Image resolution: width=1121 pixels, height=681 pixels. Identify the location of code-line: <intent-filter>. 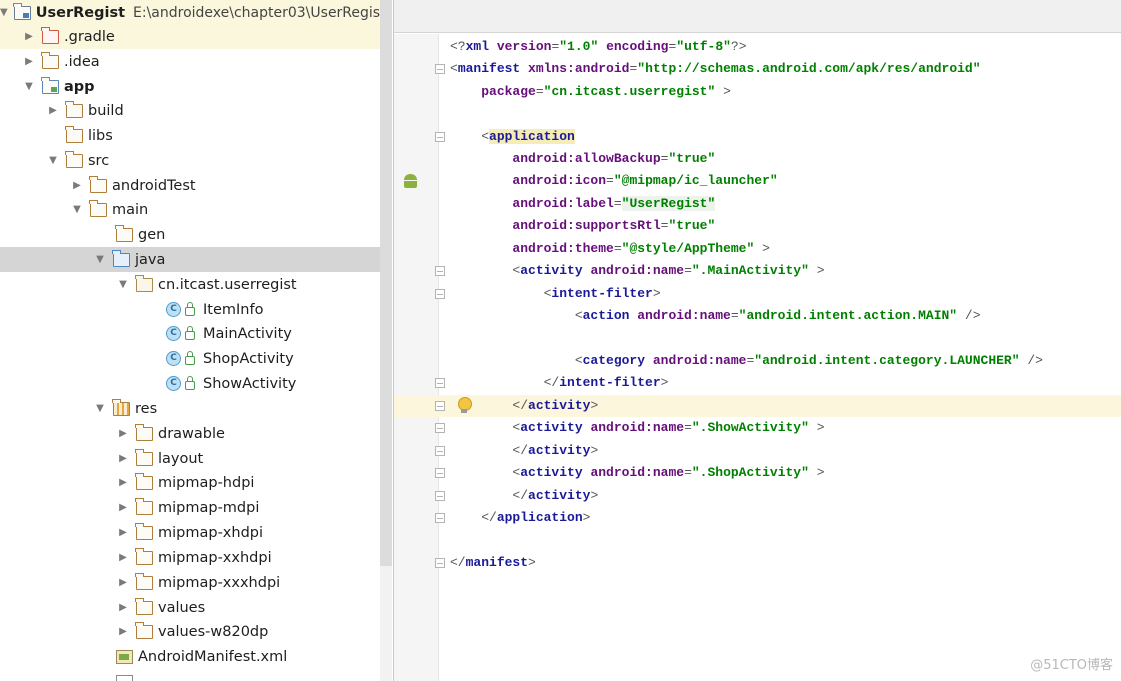
(757, 294).